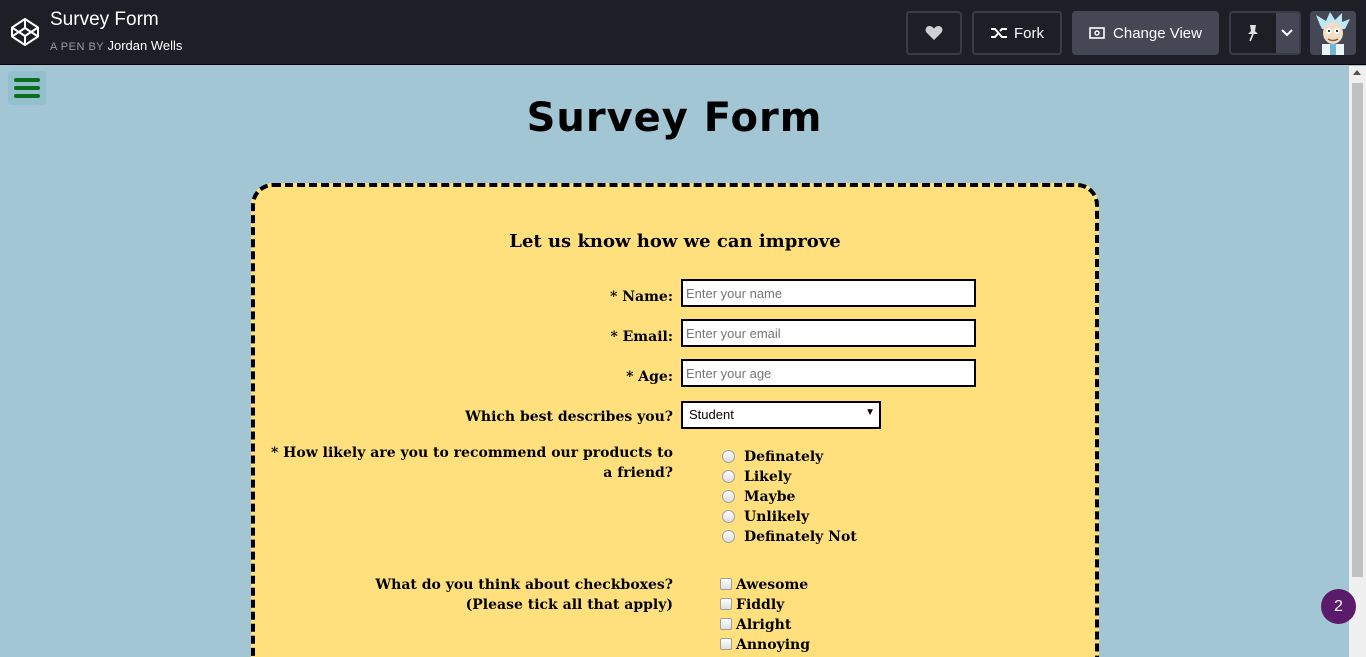  I want to click on pin-icon, so click(1253, 33).